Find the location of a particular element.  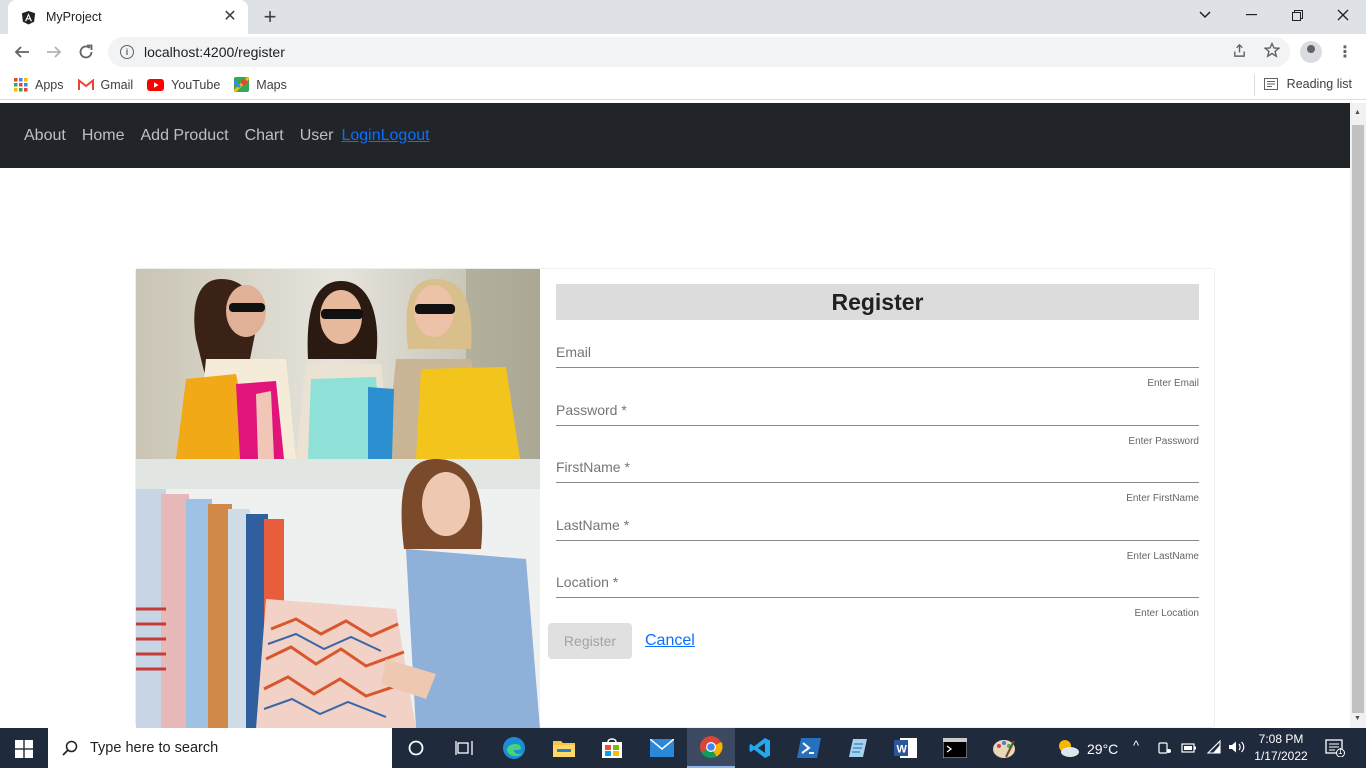

vscode-icon is located at coordinates (760, 748).